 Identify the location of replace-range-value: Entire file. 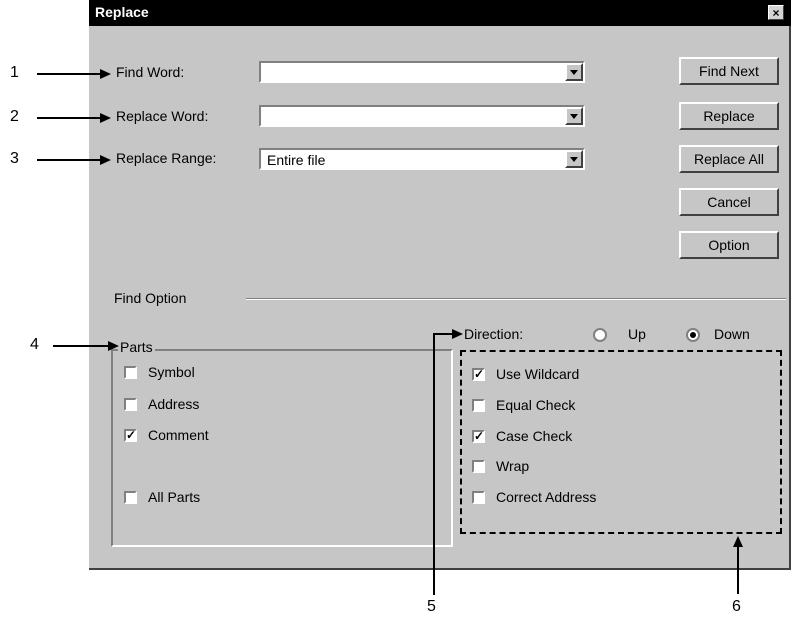
(296, 160).